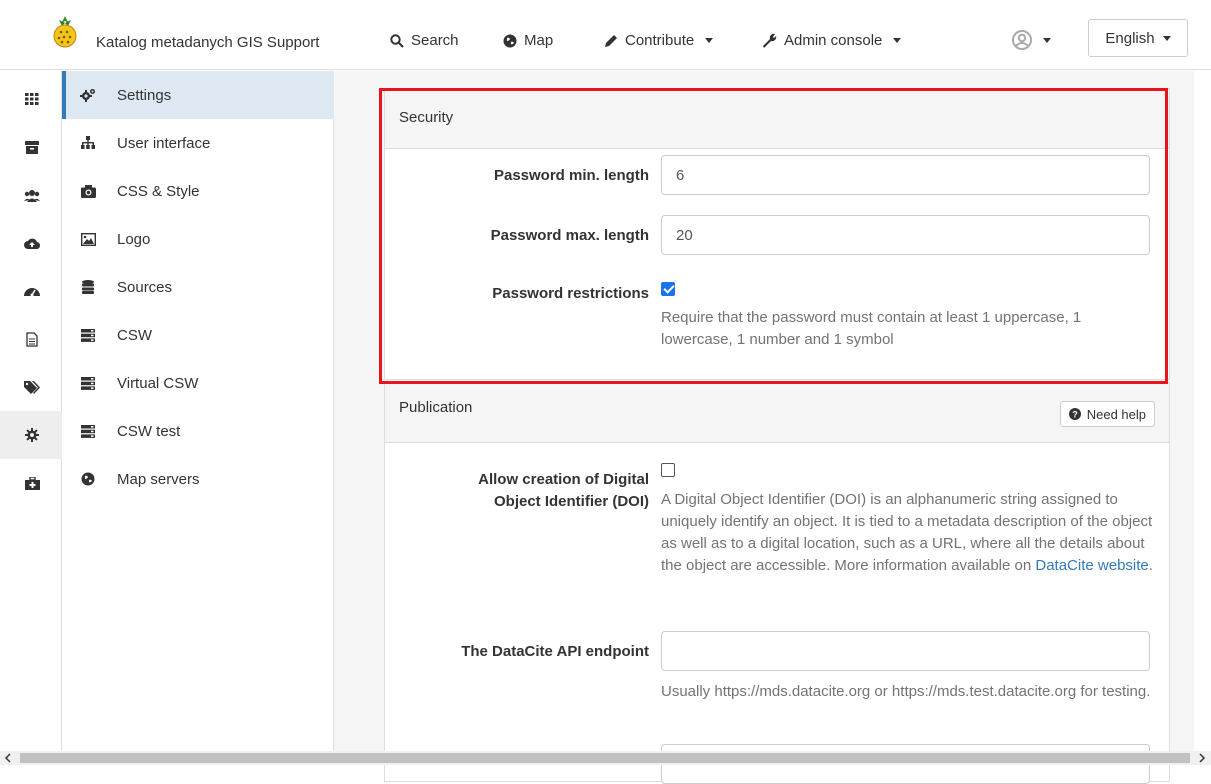  What do you see at coordinates (198, 287) in the screenshot?
I see `menu-item-sources: Sources` at bounding box center [198, 287].